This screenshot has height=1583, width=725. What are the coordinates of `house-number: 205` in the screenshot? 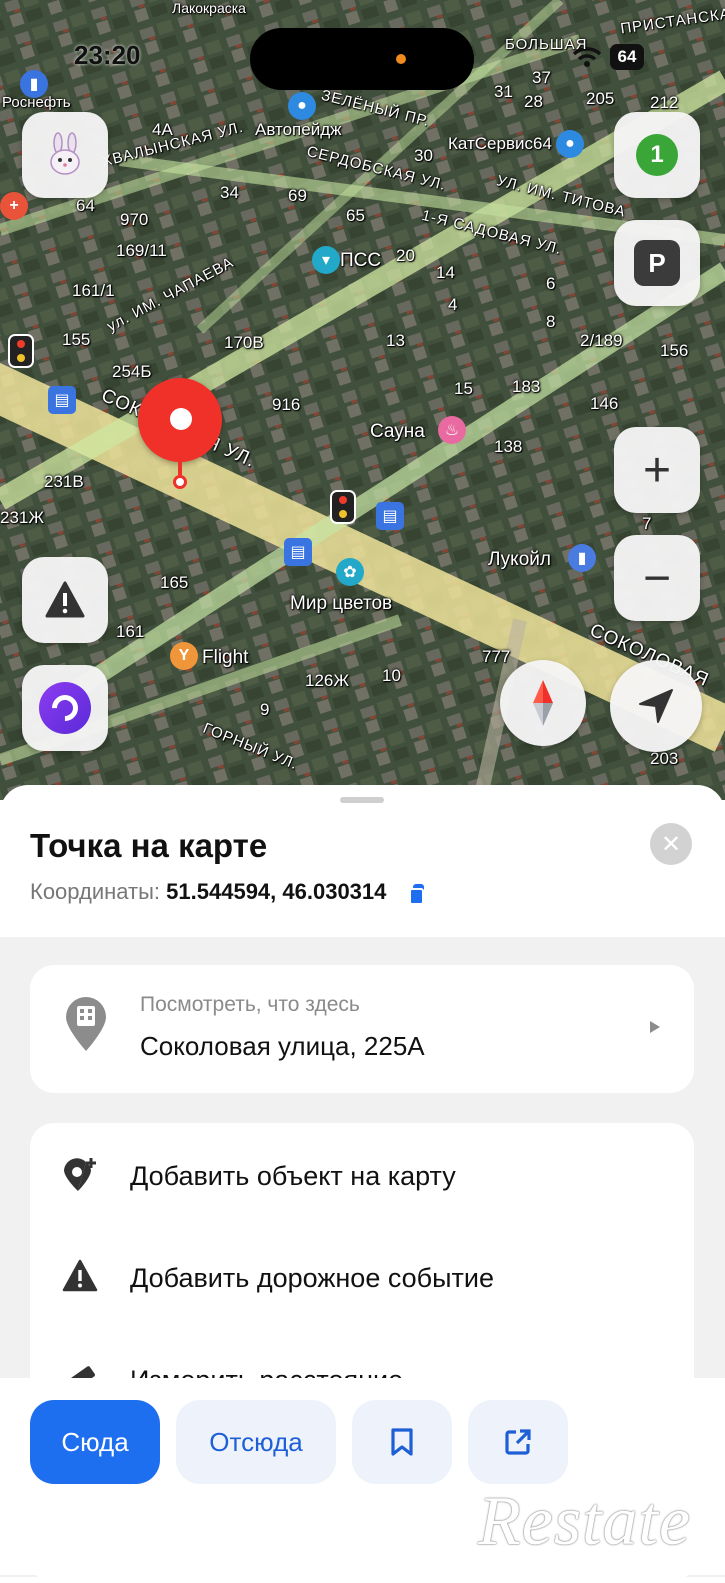 It's located at (600, 98).